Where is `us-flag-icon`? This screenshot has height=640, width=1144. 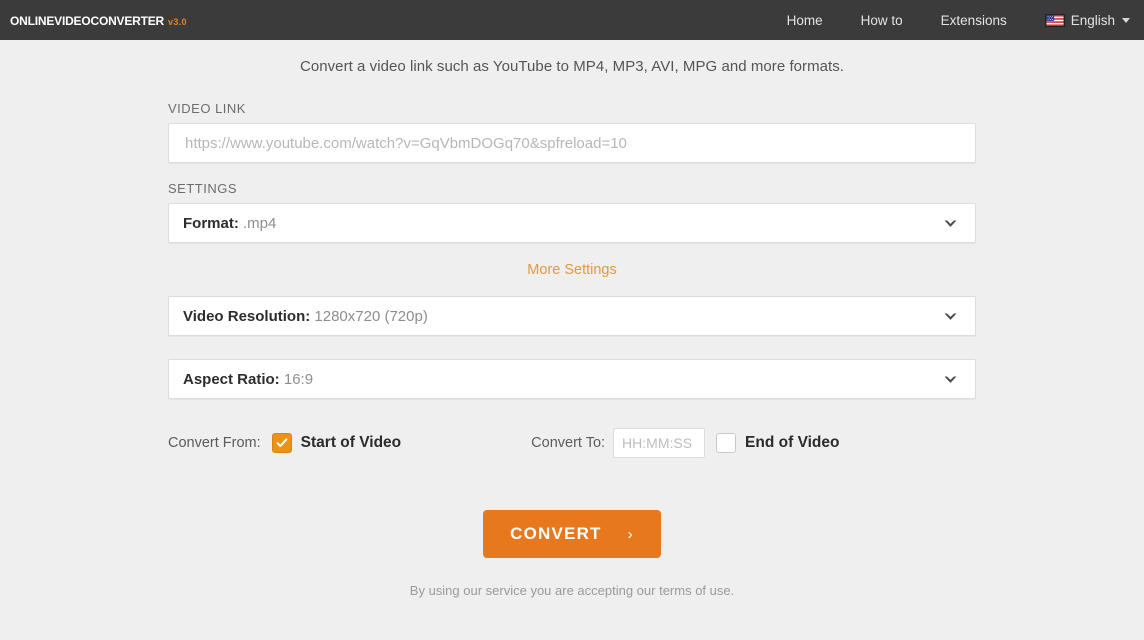 us-flag-icon is located at coordinates (1054, 20).